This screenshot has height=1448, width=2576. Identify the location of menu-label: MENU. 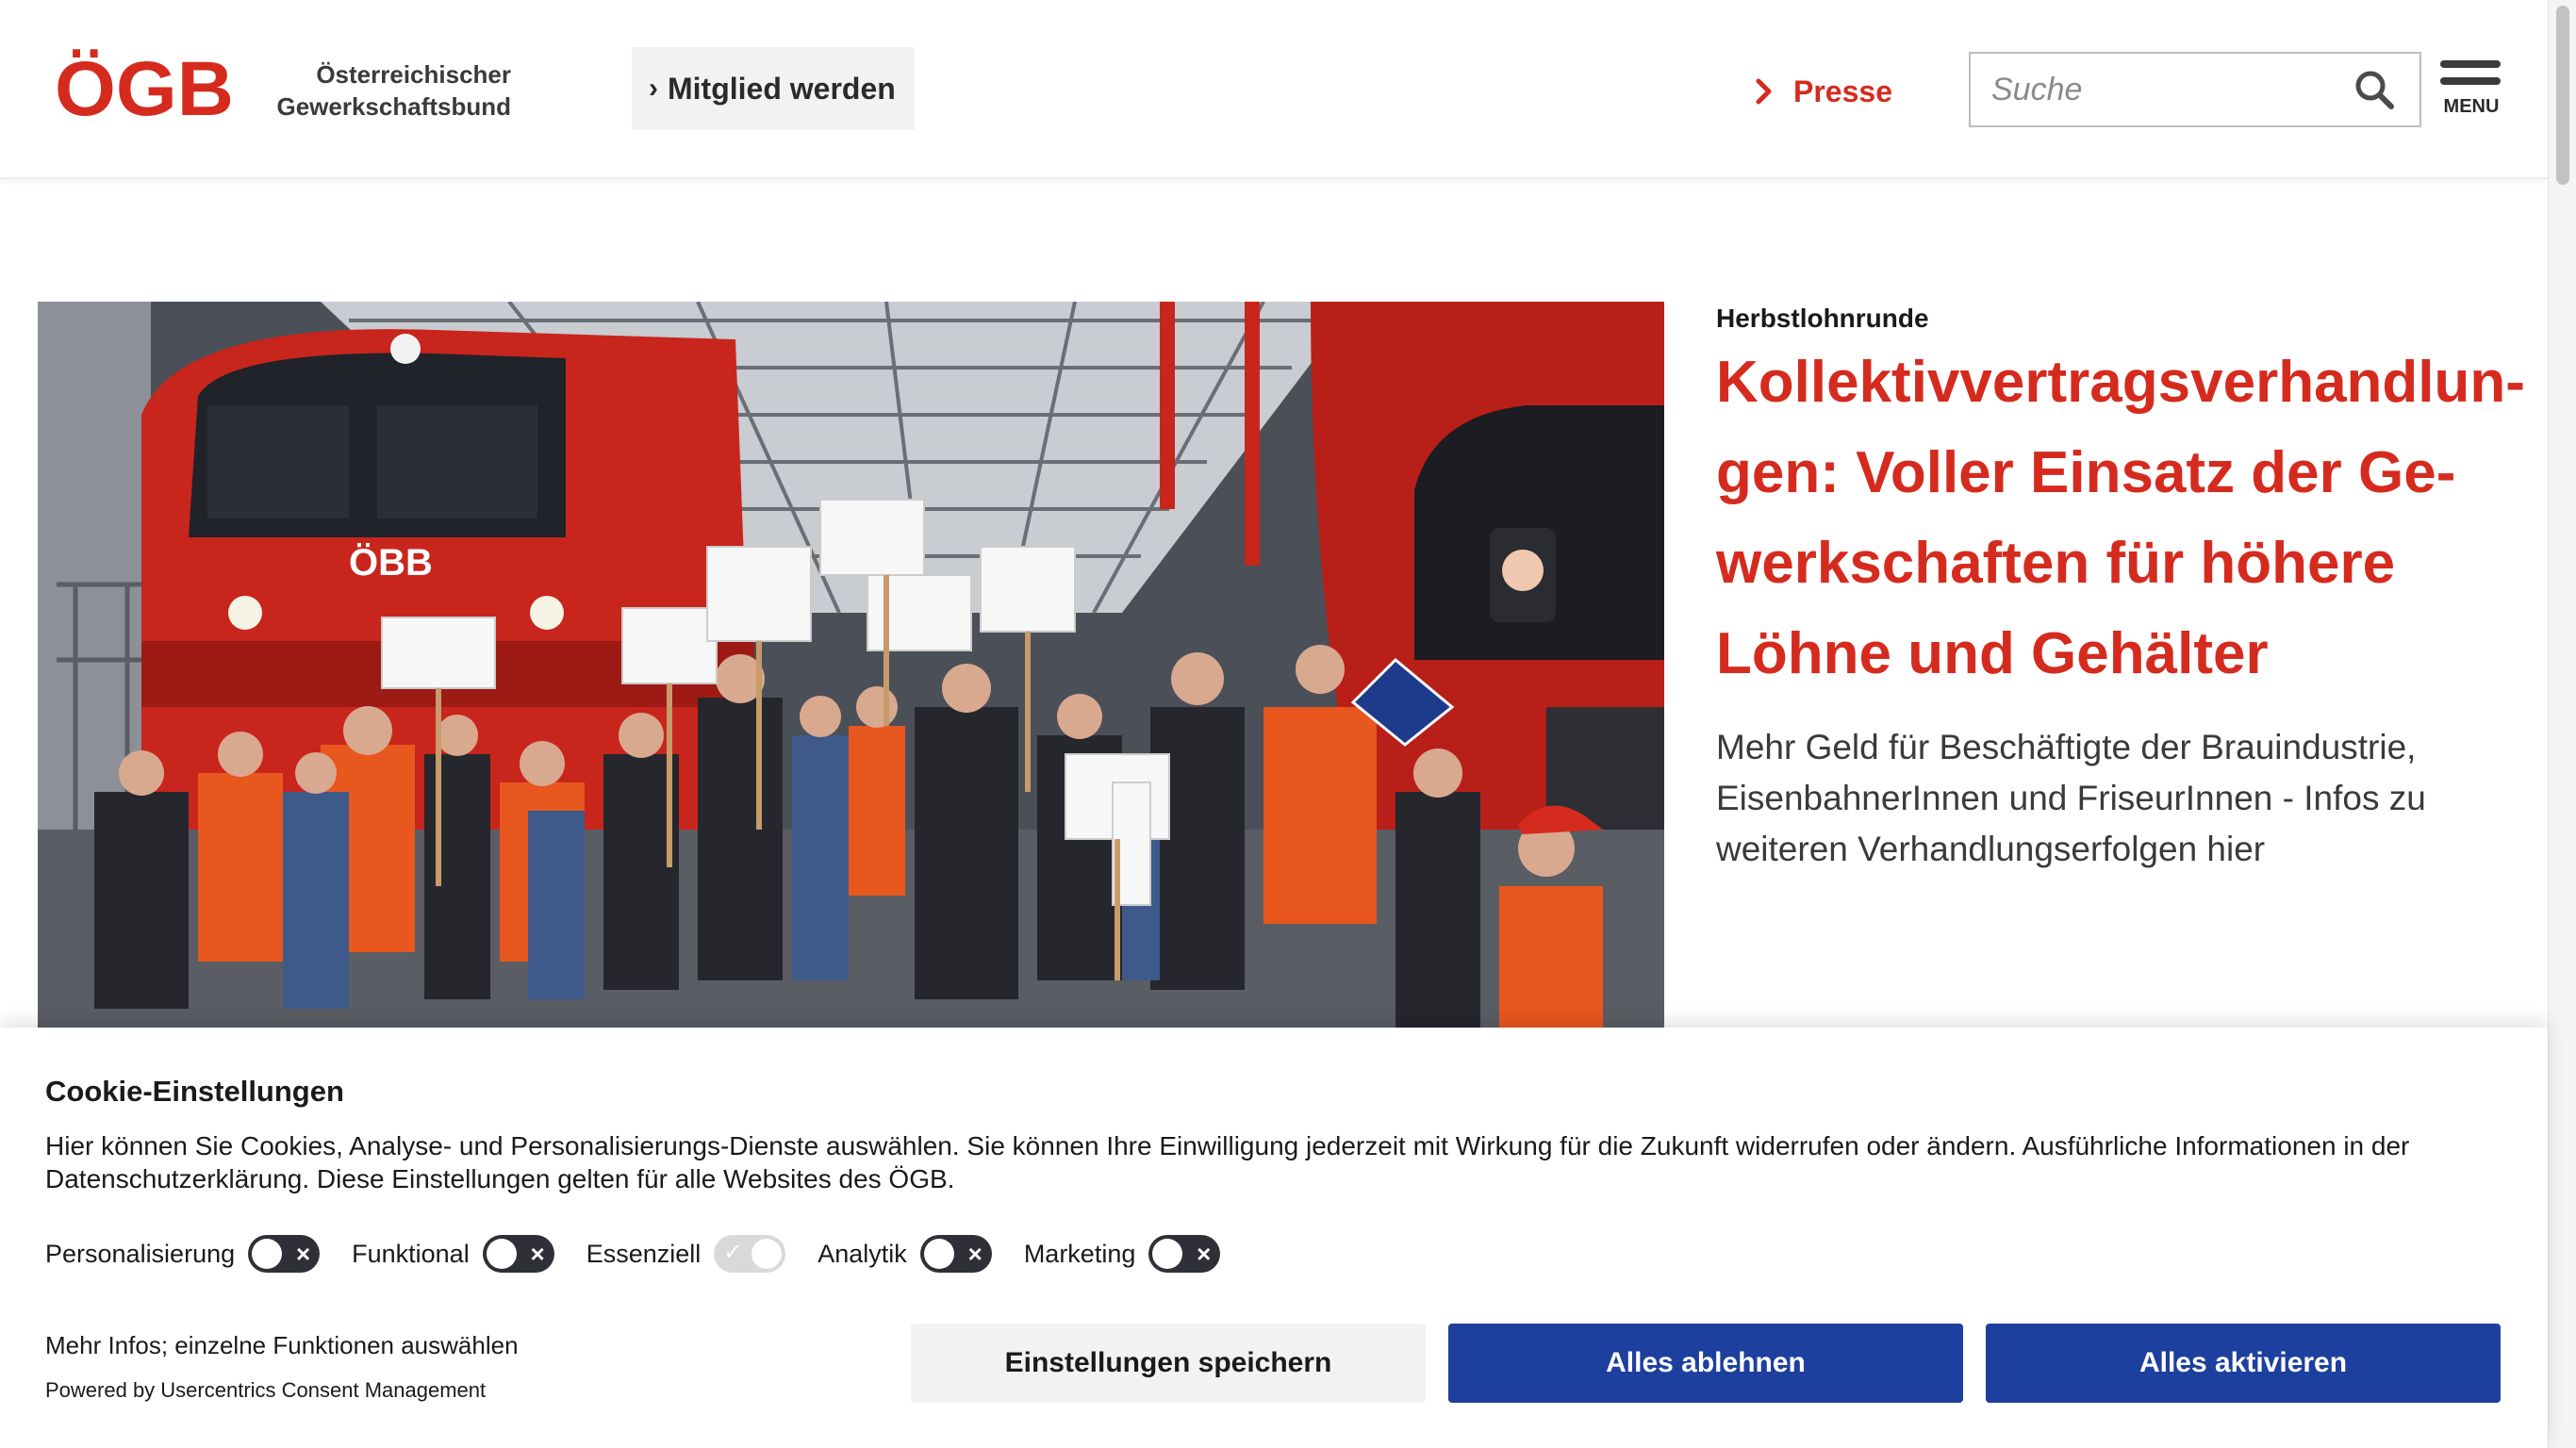
(2471, 106).